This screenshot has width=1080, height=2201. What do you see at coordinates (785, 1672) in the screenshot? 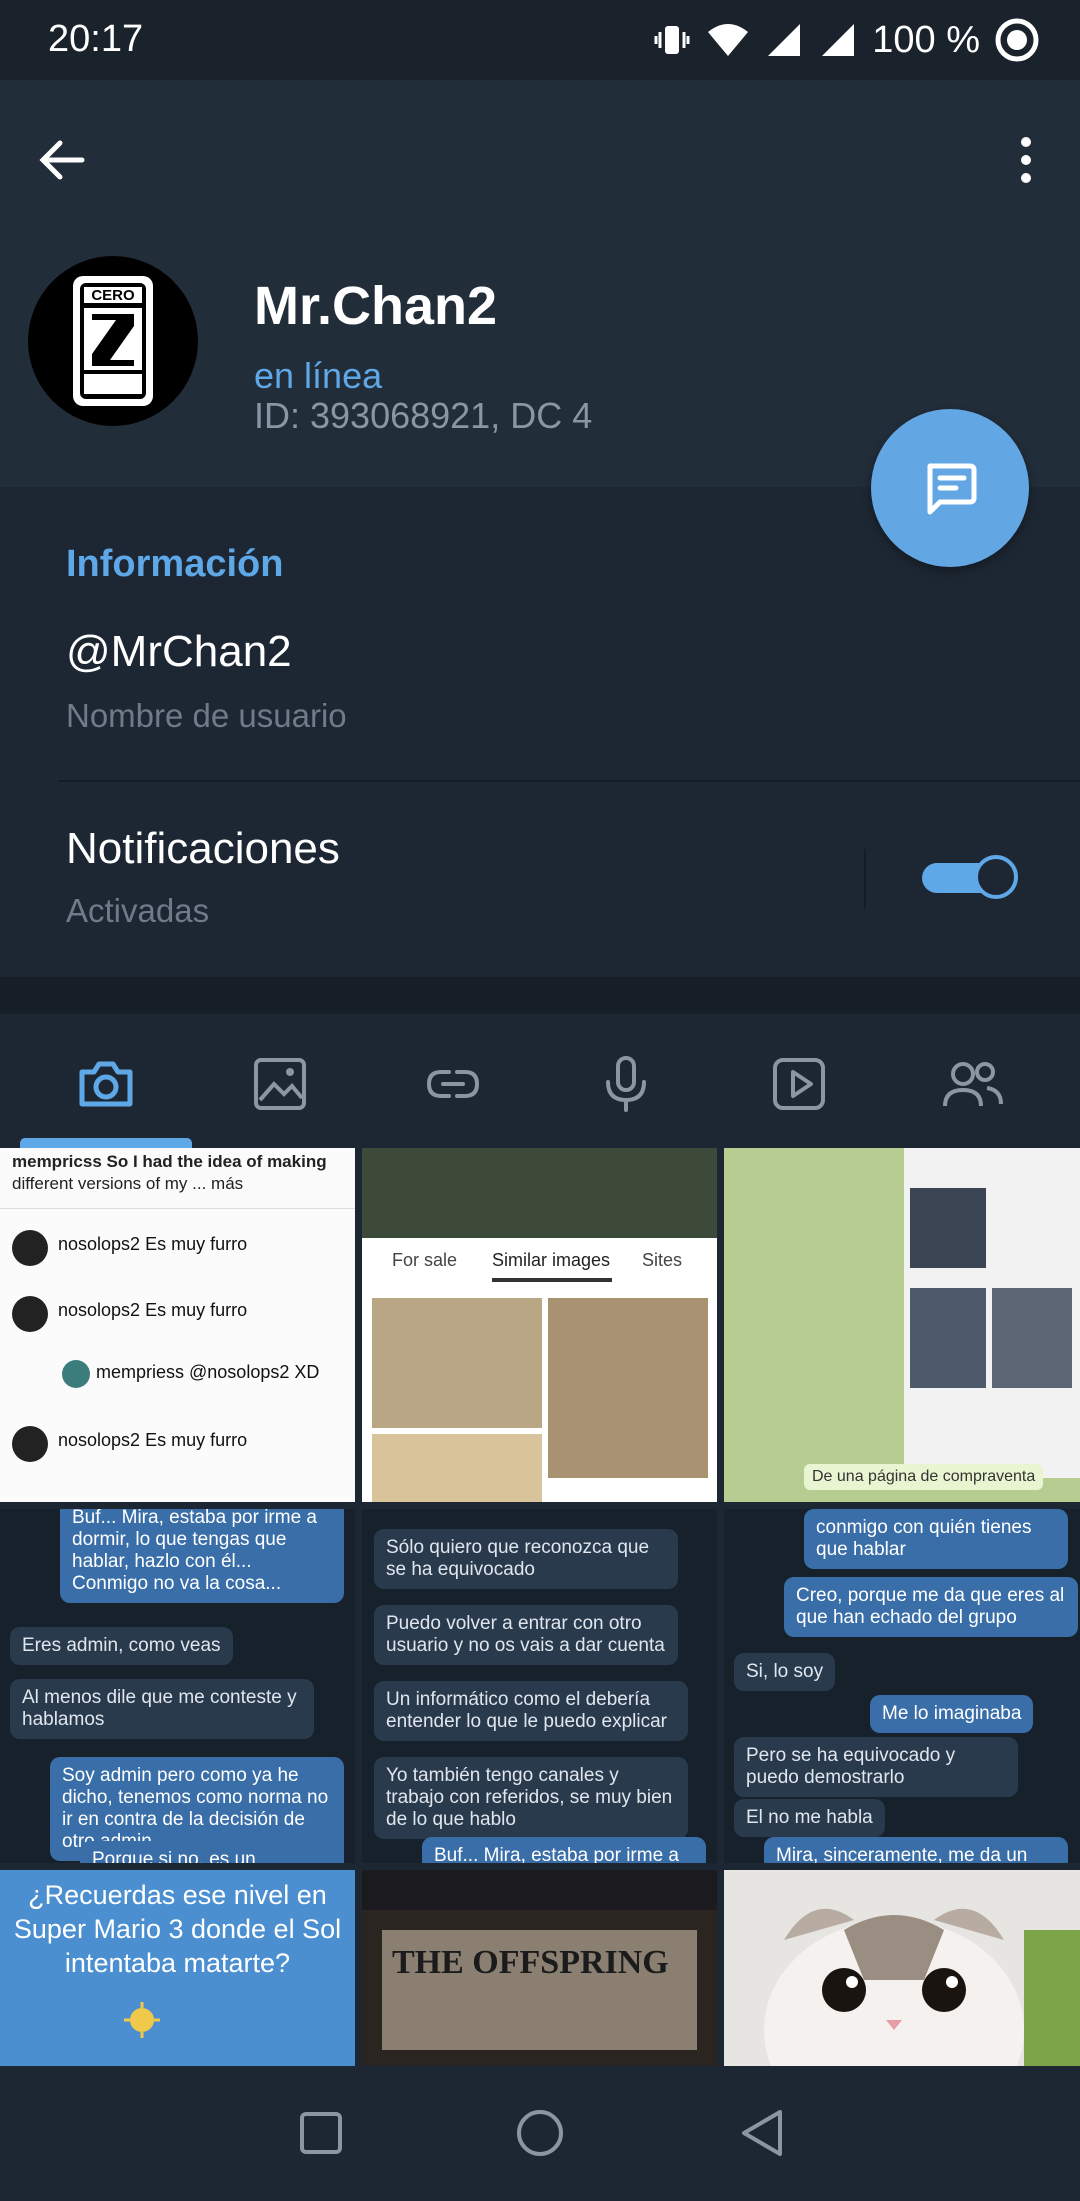
I see `chat-bubble: Si, lo soy` at bounding box center [785, 1672].